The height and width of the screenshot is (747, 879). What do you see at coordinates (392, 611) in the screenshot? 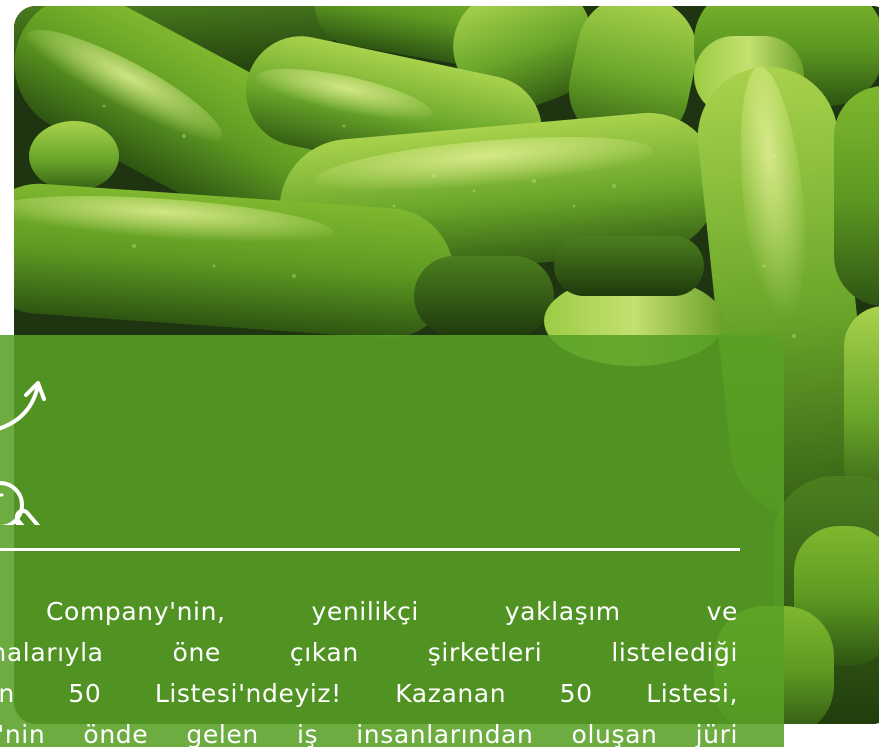
I see `text-line: Company'nin, yenilikçi yaklaşım ve` at bounding box center [392, 611].